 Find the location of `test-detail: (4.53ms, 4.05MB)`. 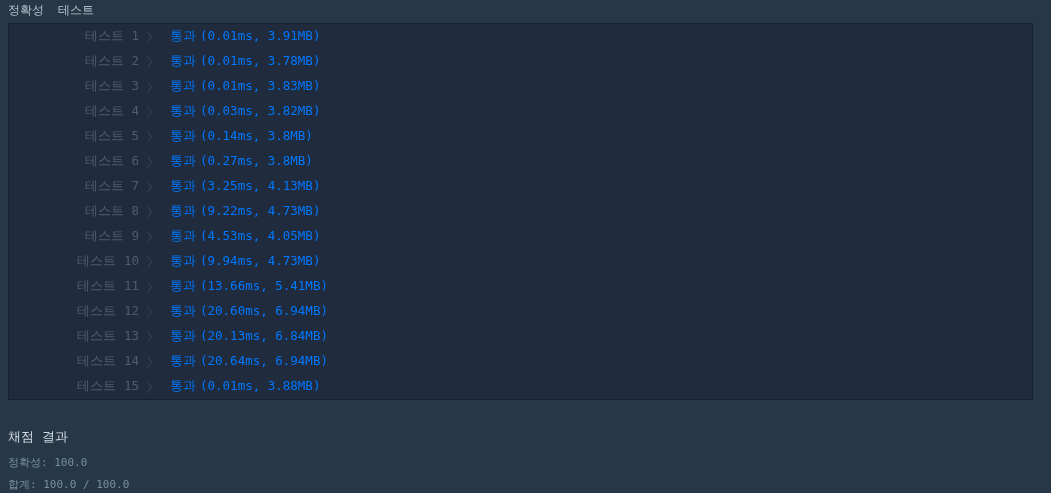

test-detail: (4.53ms, 4.05MB) is located at coordinates (260, 236).